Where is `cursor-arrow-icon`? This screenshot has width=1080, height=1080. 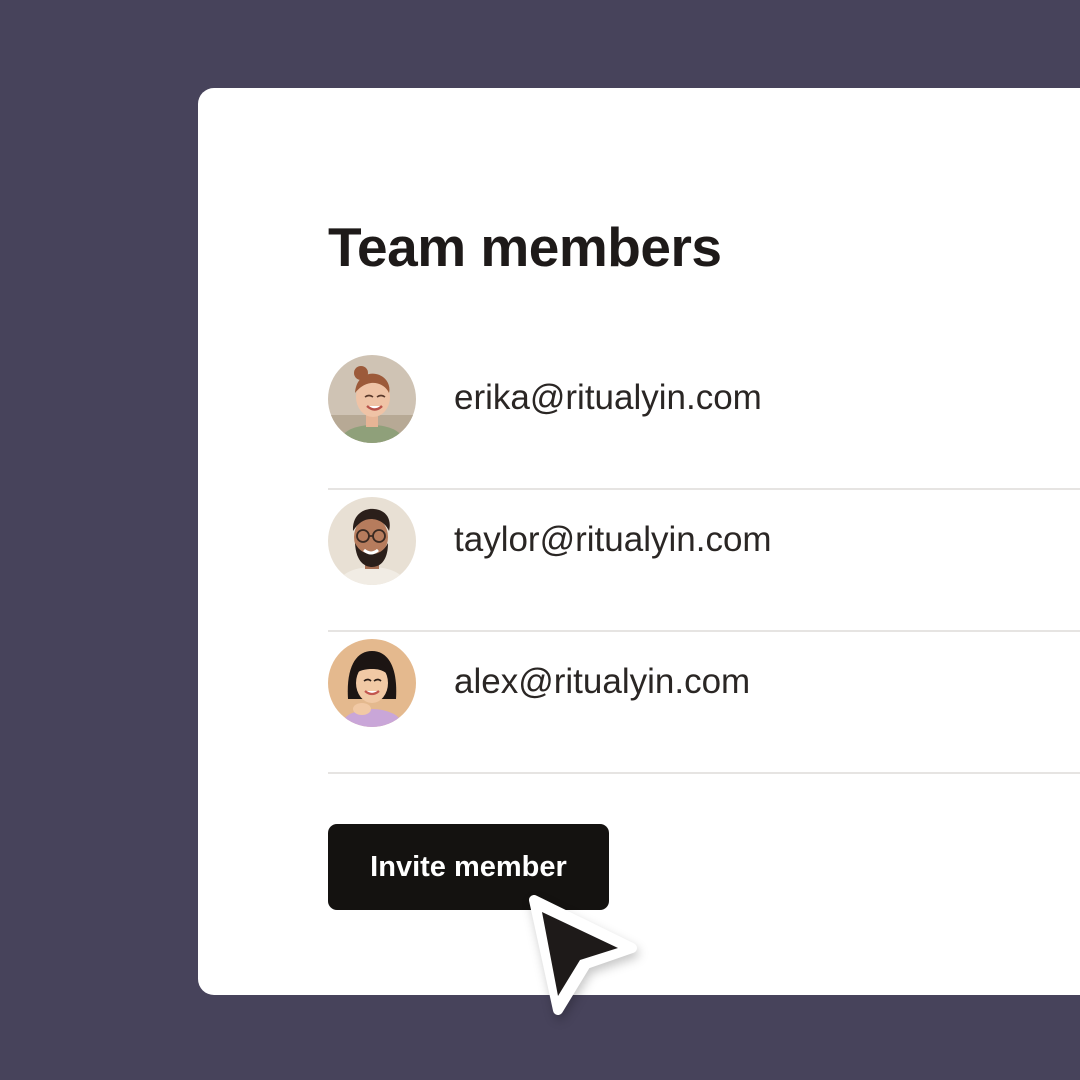
cursor-arrow-icon is located at coordinates (583, 955).